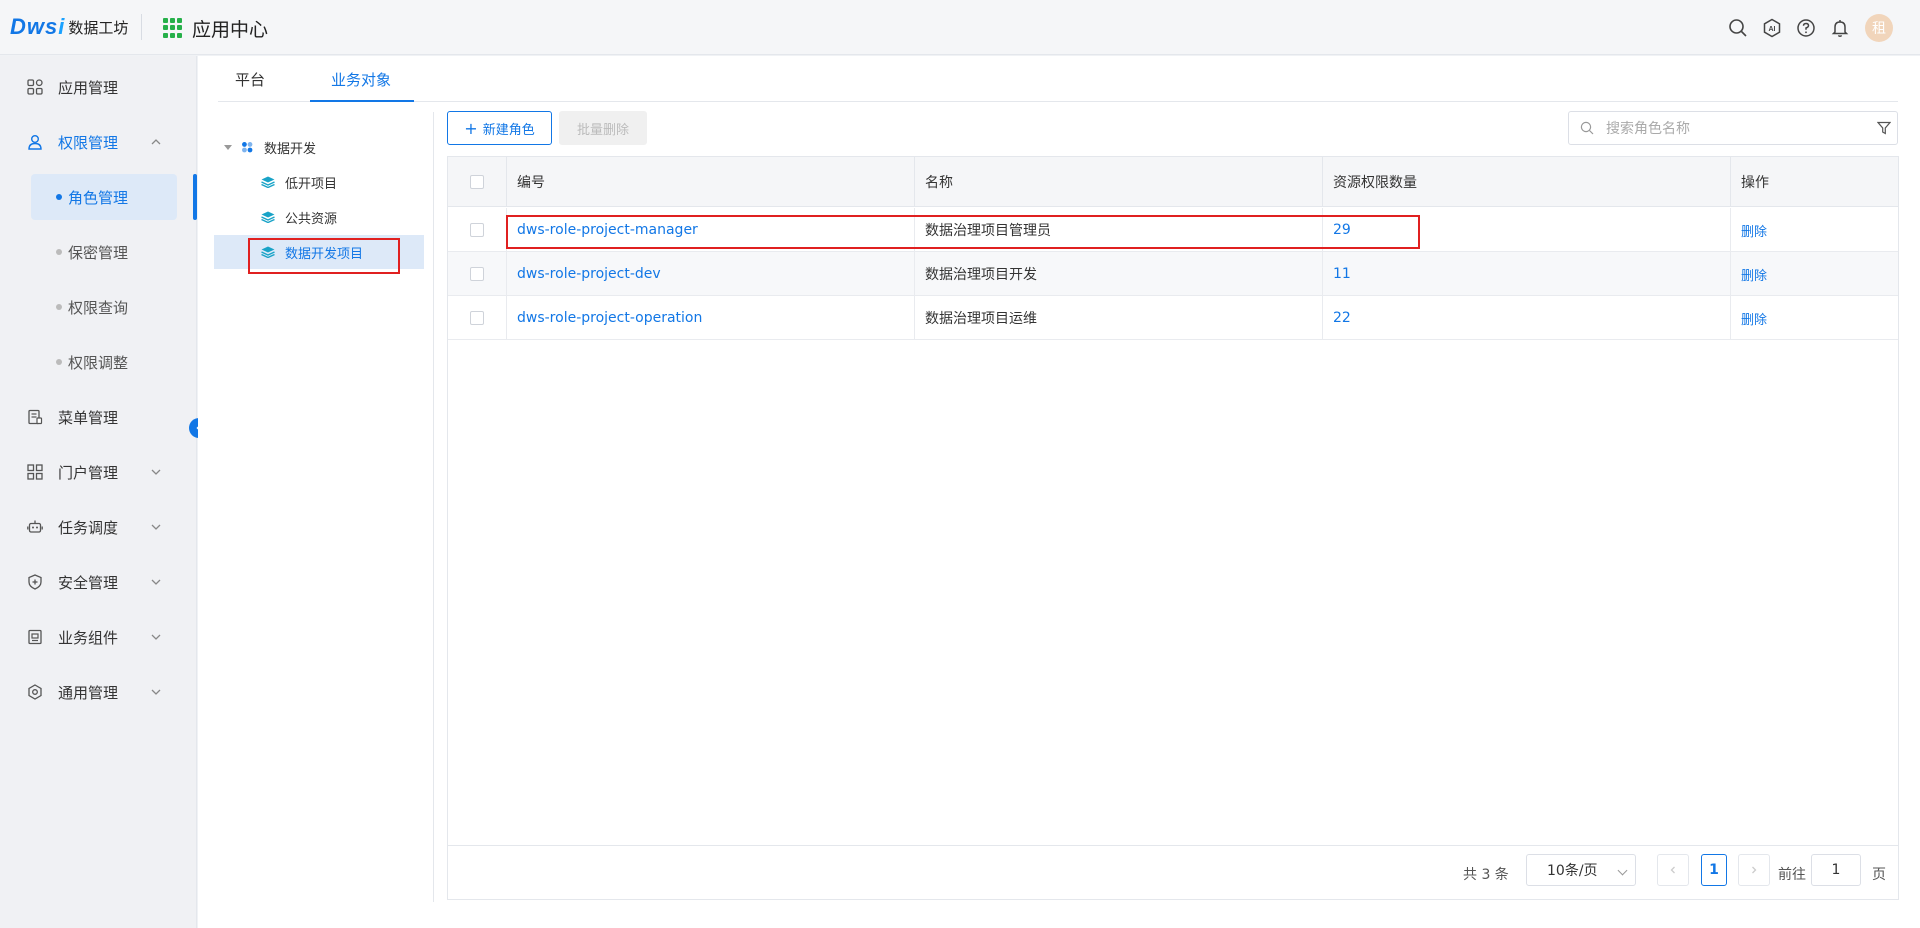 This screenshot has width=1920, height=928. Describe the element at coordinates (35, 582) in the screenshot. I see `shield-icon` at that location.